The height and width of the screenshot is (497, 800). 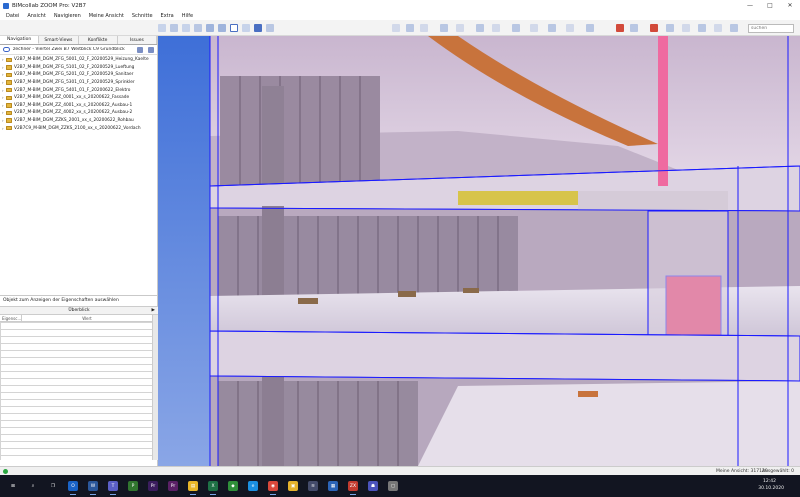 What do you see at coordinates (313, 486) in the screenshot?
I see `wifi-icon: ≋` at bounding box center [313, 486].